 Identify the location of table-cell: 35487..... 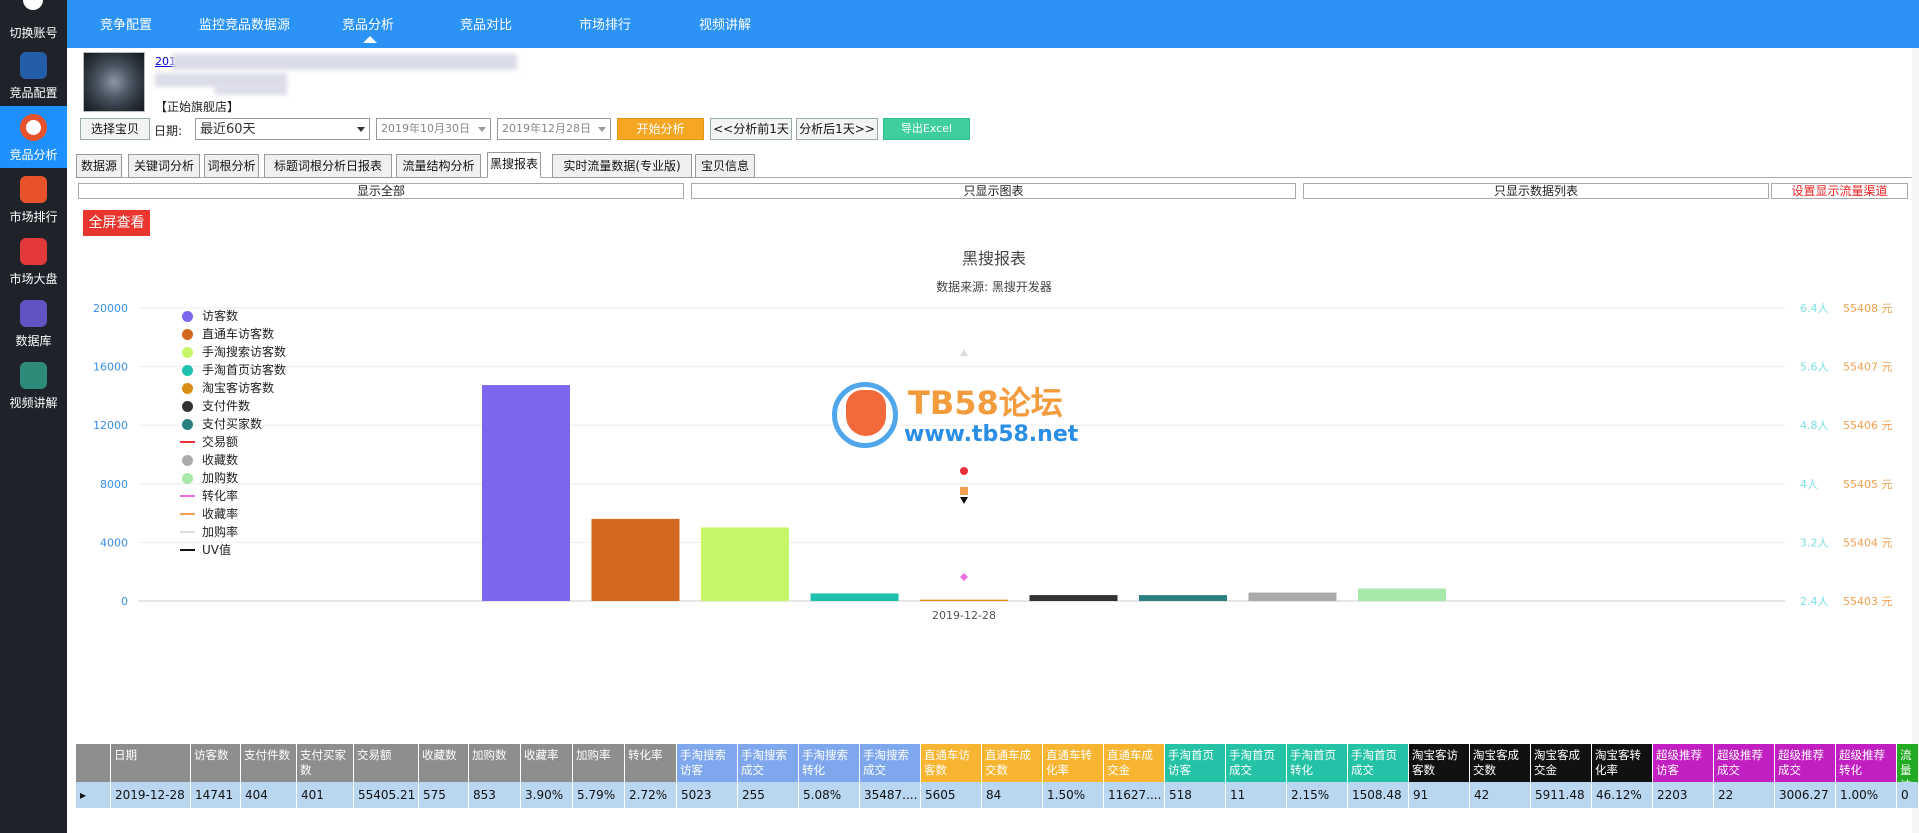
(890, 795).